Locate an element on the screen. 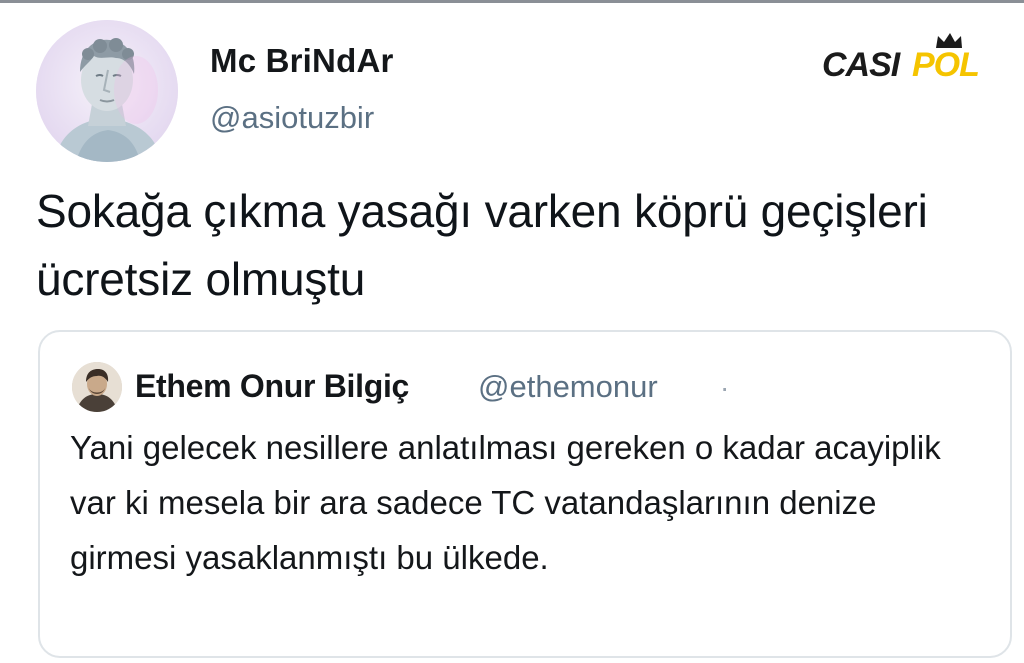 The height and width of the screenshot is (663, 1024). statue-bust-icon is located at coordinates (107, 91).